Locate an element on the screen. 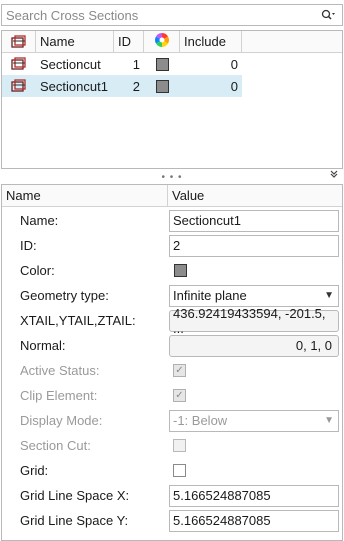  active-status-label: Active Status: is located at coordinates (60, 370).